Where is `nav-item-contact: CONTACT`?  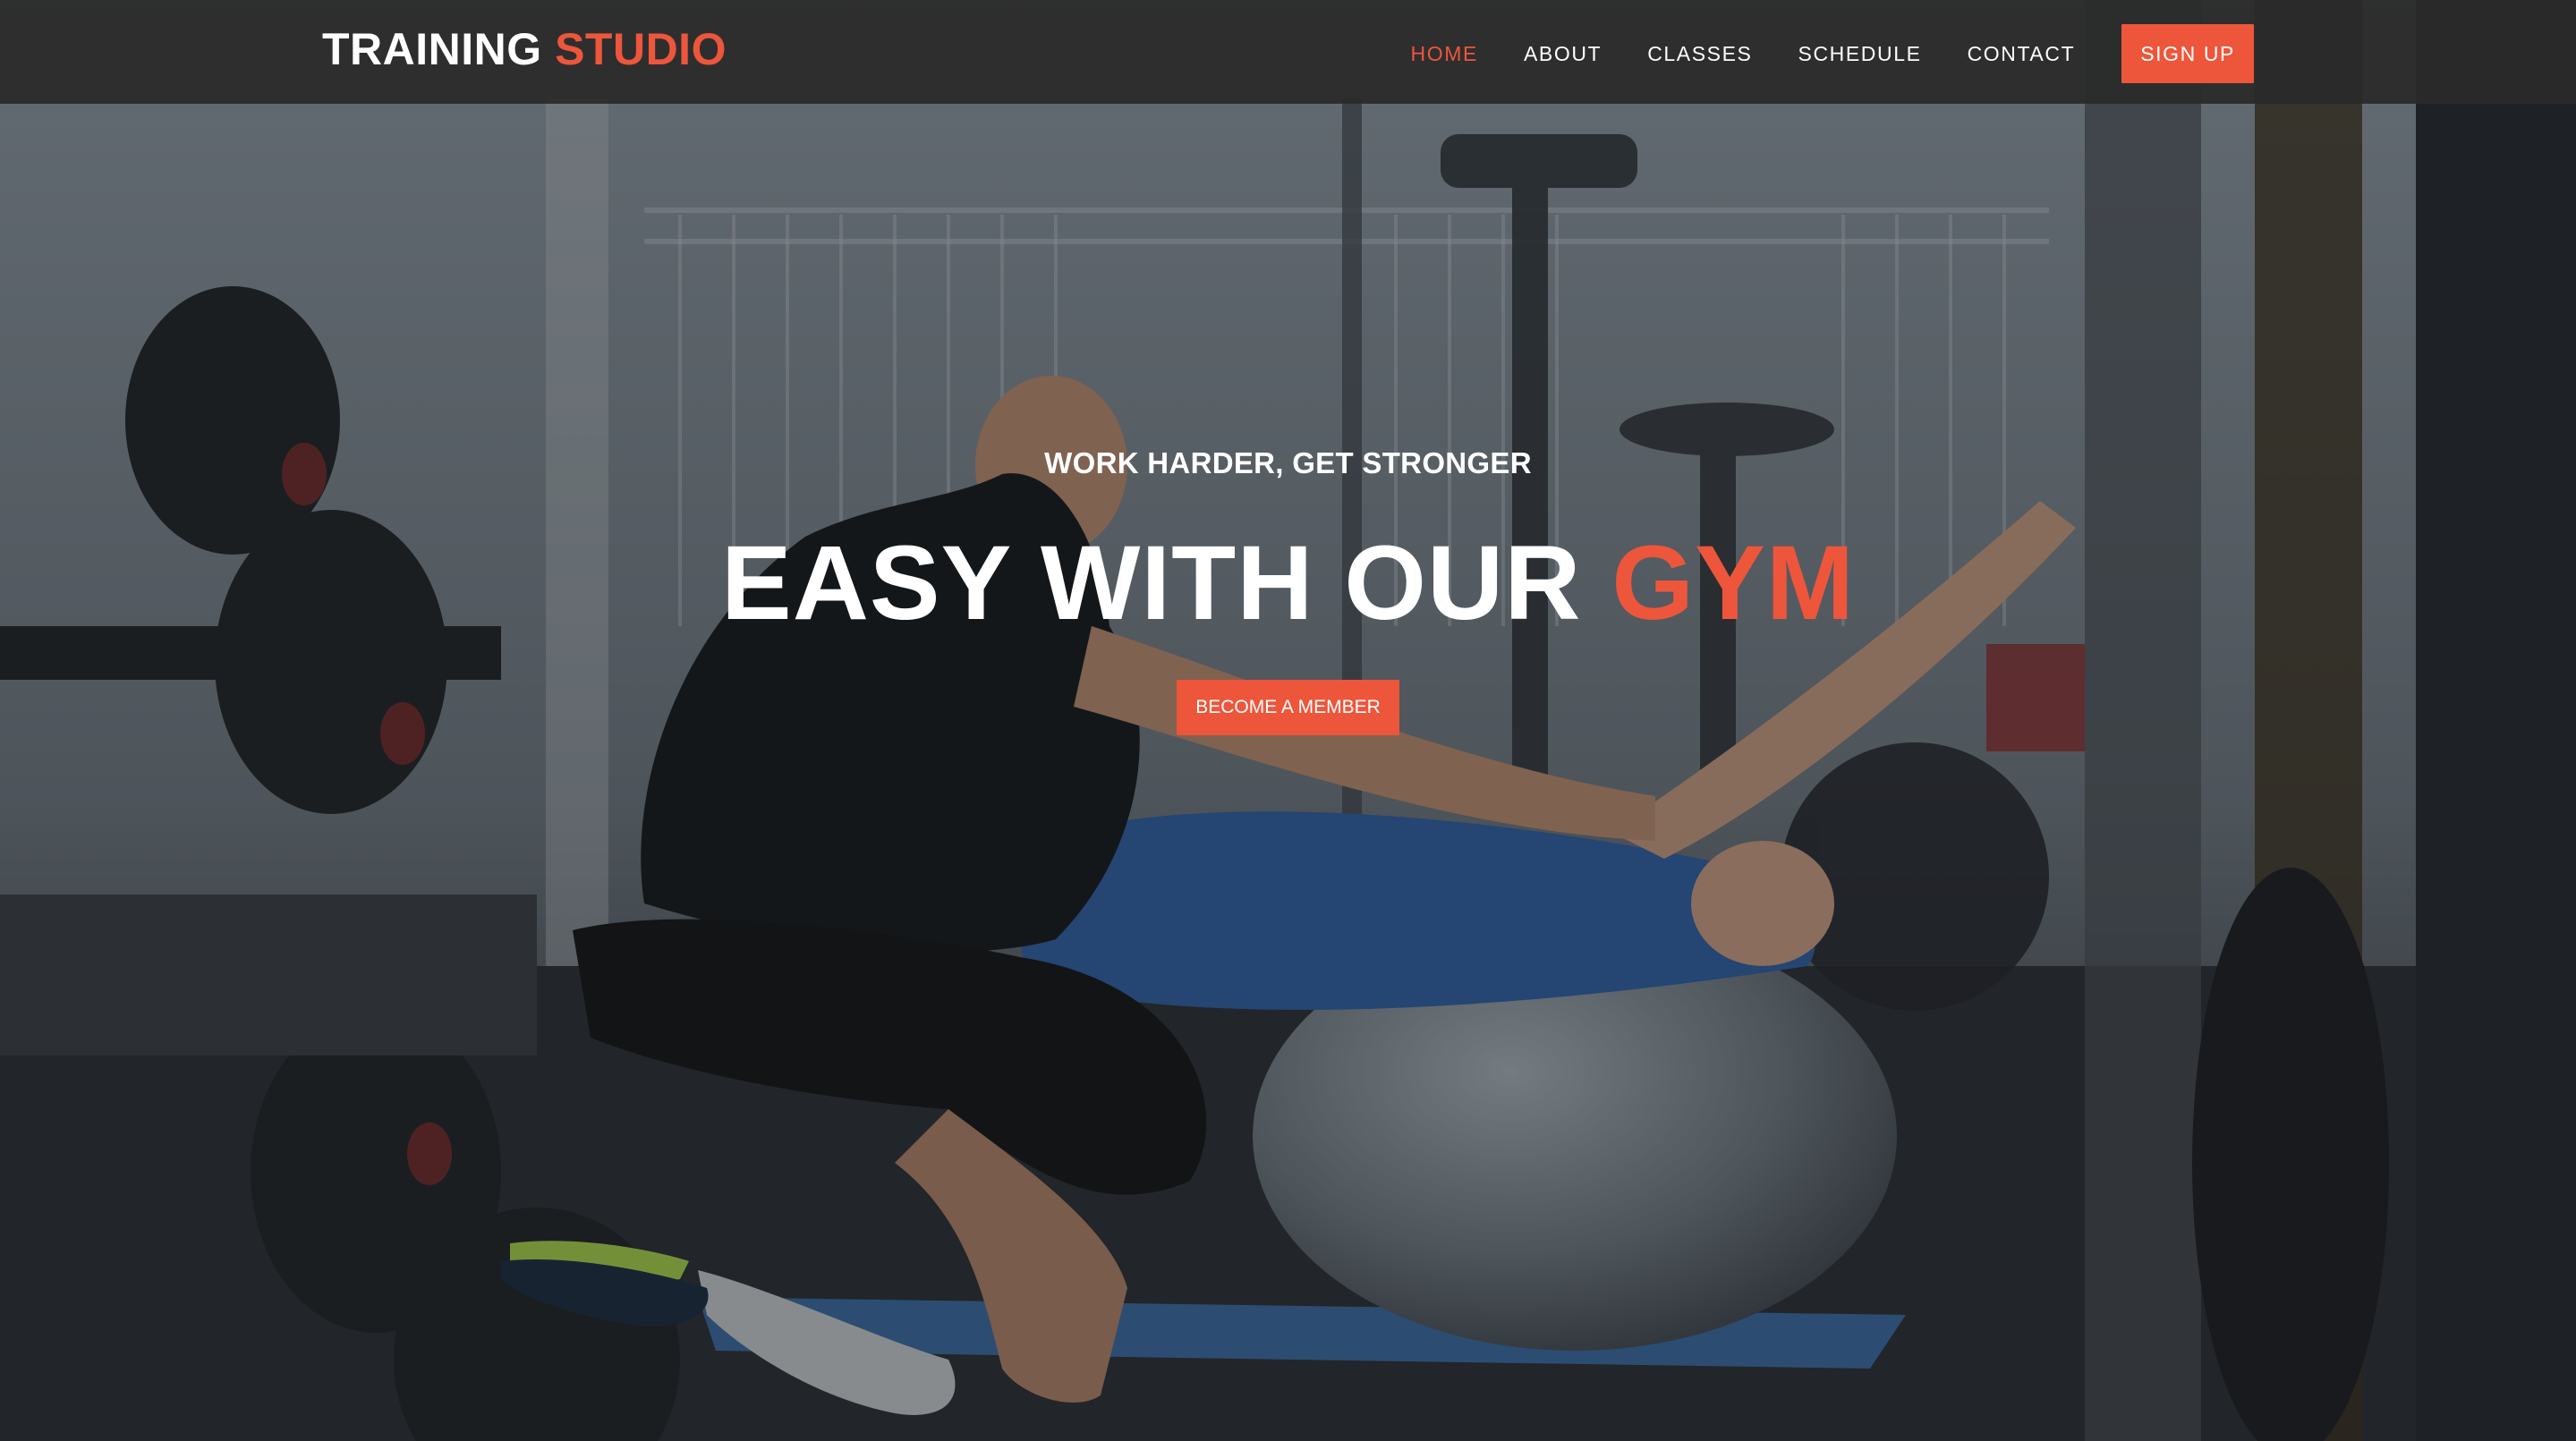
nav-item-contact: CONTACT is located at coordinates (2022, 53).